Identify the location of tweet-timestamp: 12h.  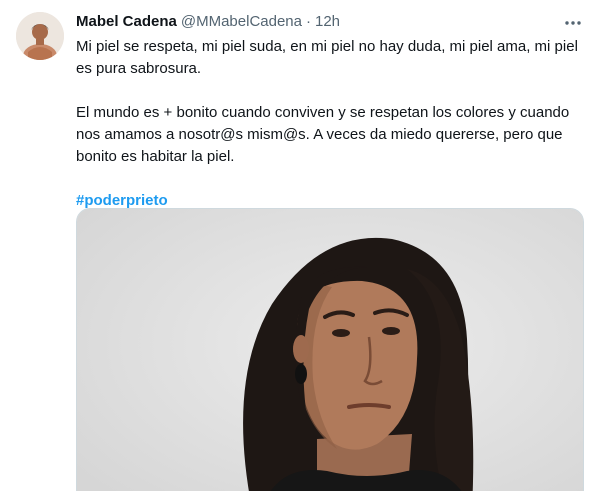
(327, 22).